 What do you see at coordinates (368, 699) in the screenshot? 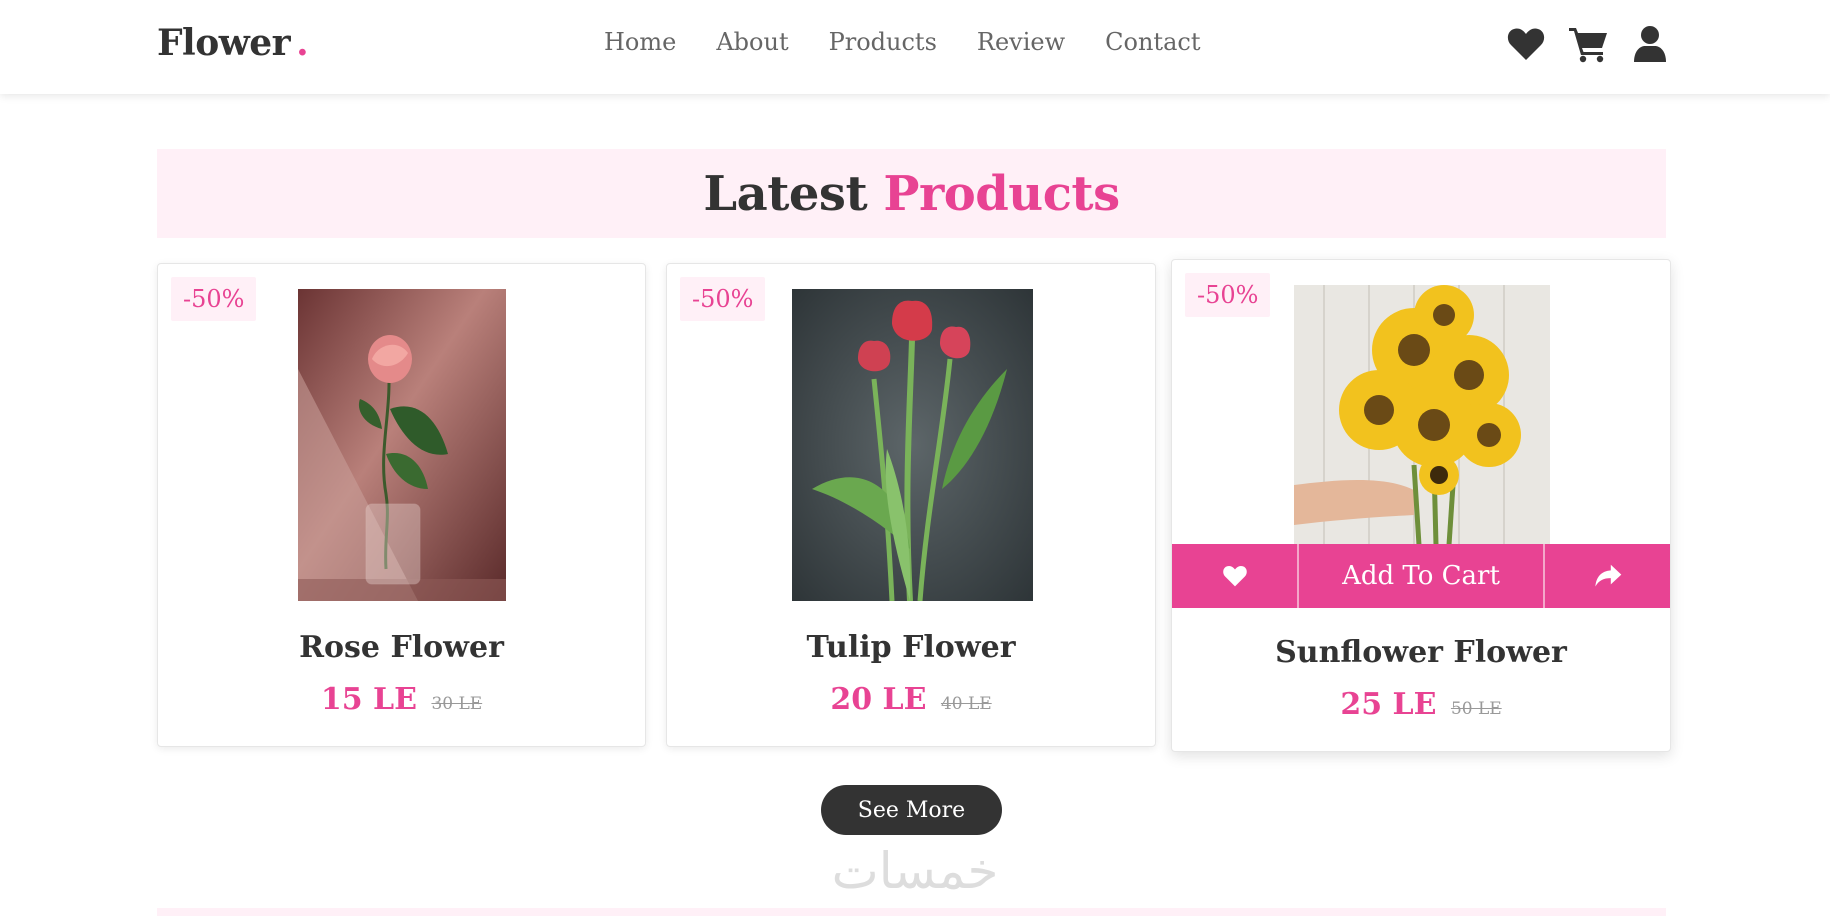
I see `price-current: 15 LE` at bounding box center [368, 699].